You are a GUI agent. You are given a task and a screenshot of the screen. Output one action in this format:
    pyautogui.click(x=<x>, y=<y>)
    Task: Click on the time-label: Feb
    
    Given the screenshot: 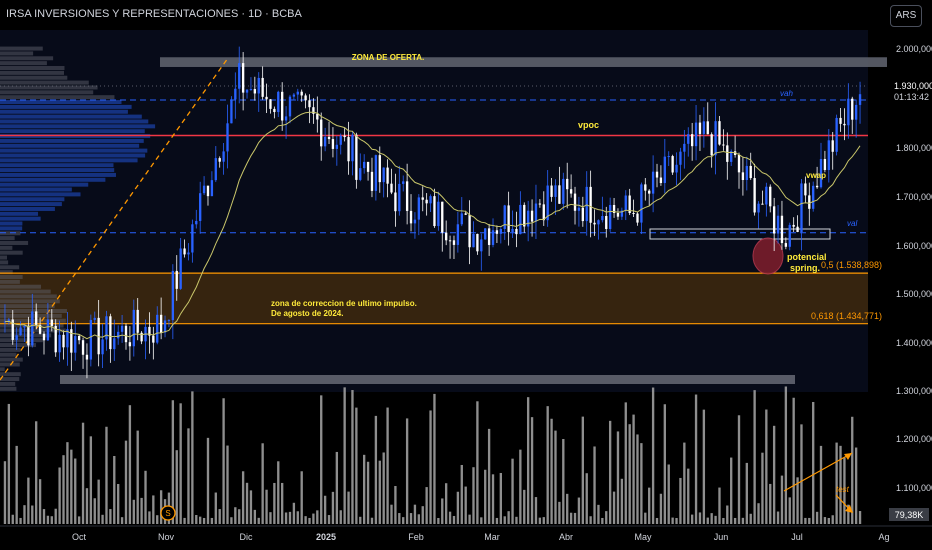 What is the action you would take?
    pyautogui.click(x=416, y=537)
    